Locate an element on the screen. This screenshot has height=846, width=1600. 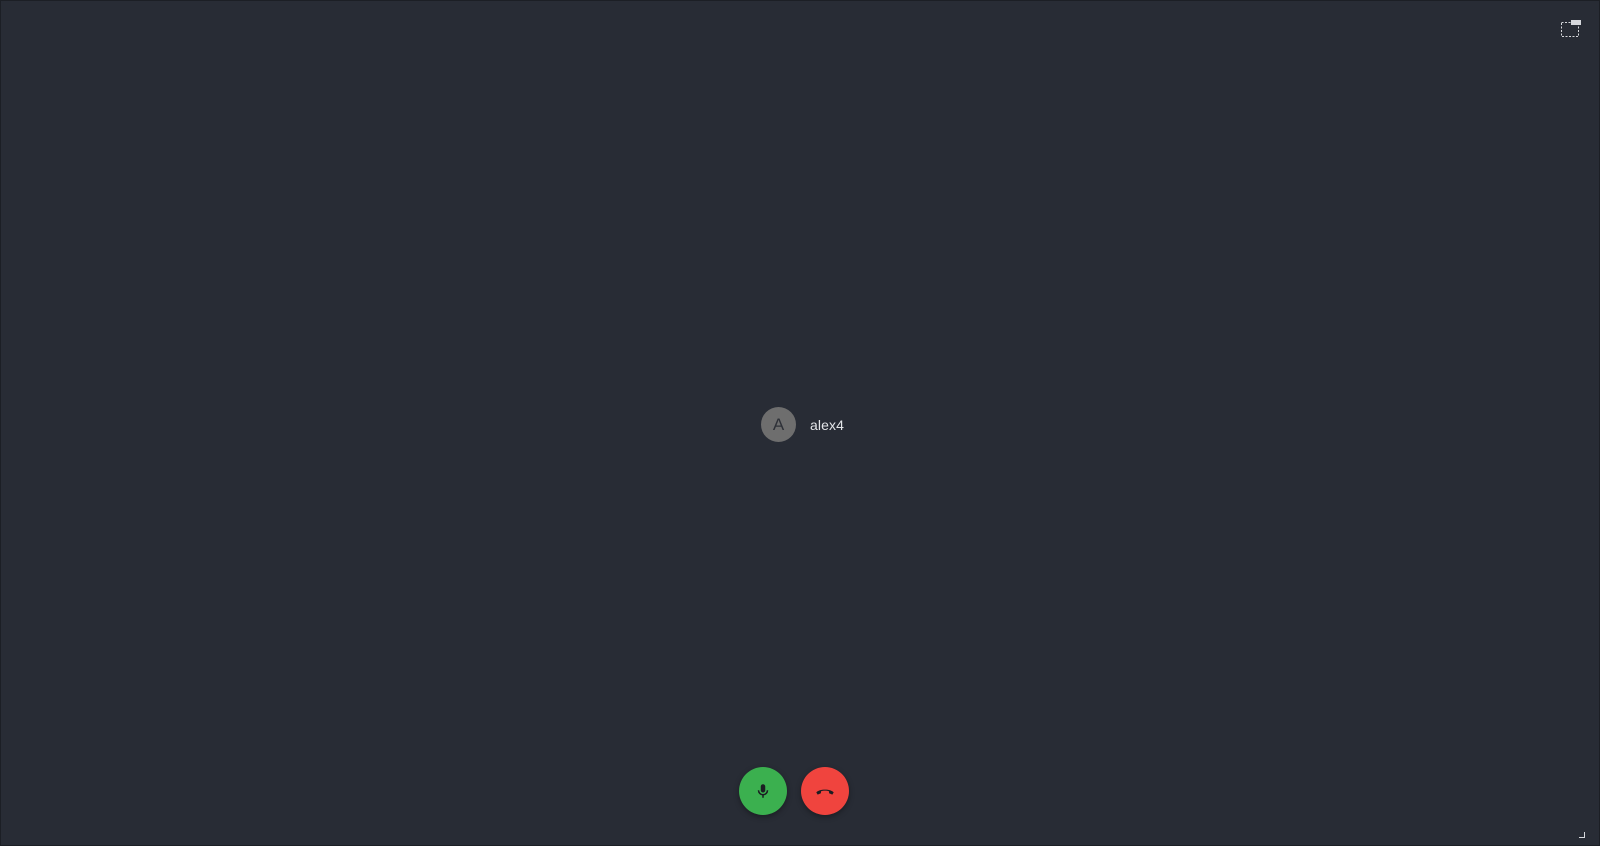
avatar-initial: A is located at coordinates (778, 424).